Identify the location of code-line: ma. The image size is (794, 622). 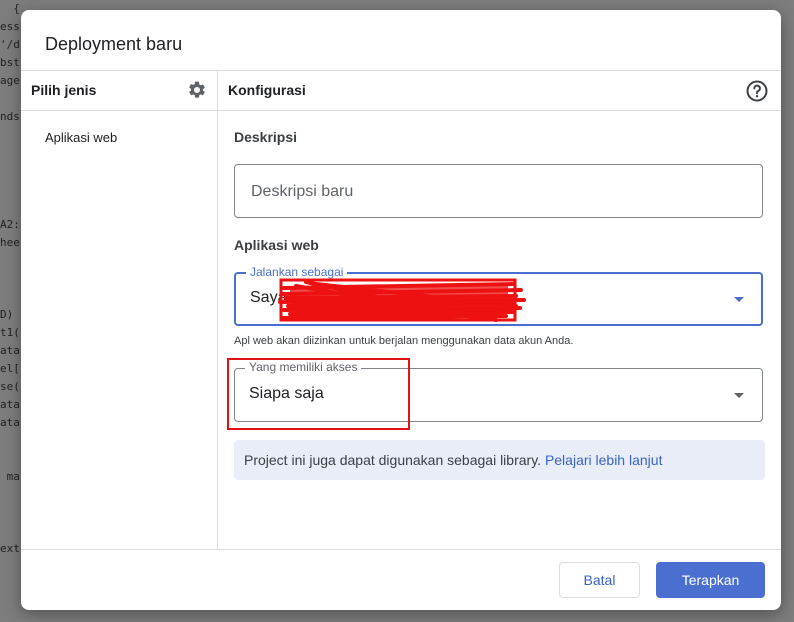
(10, 476).